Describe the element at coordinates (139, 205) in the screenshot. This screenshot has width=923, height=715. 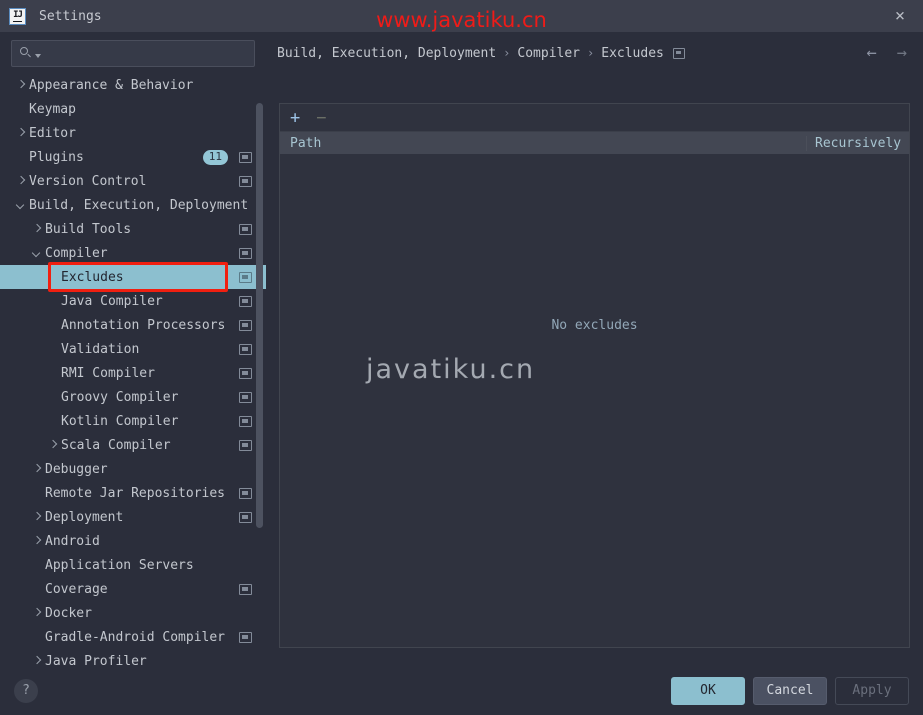
I see `sidebar-item-label: Build, Execution, Deployment` at that location.